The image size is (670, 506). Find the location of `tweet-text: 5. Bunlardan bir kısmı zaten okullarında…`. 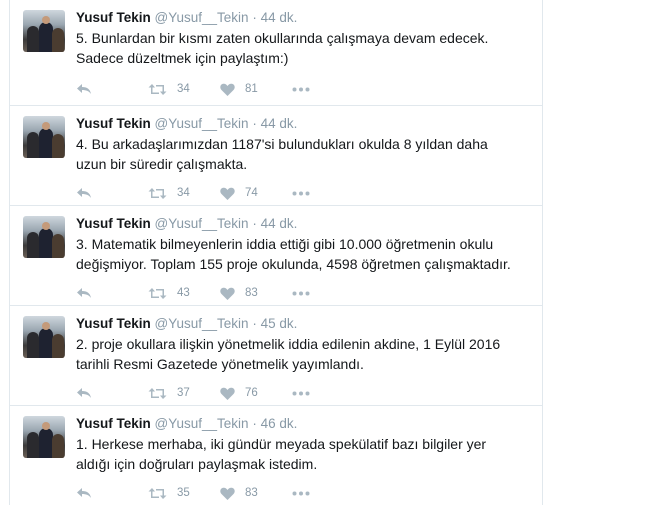

tweet-text: 5. Bunlardan bir kısmı zaten okullarında… is located at coordinates (304, 48).